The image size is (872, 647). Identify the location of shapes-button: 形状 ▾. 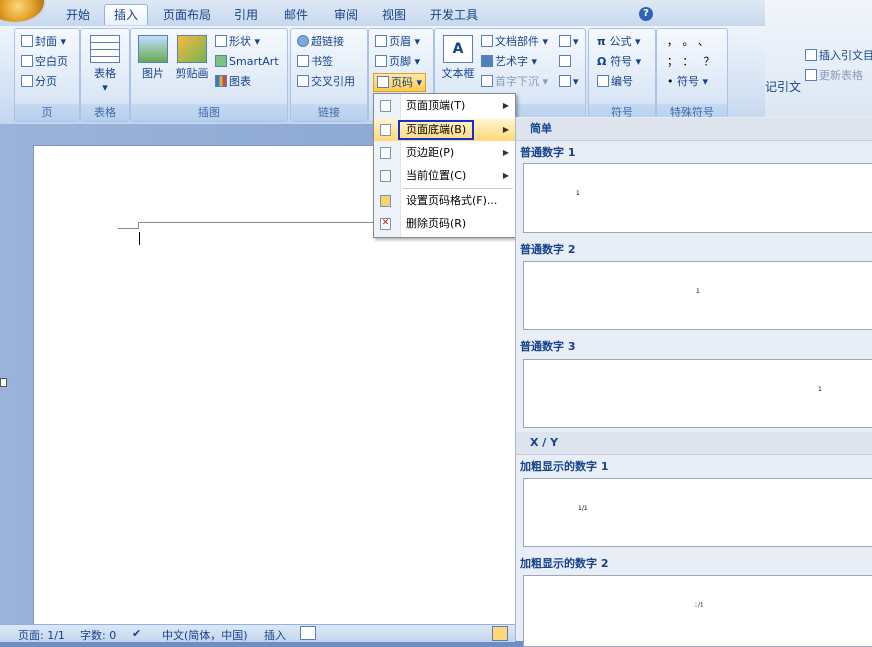
(237, 41).